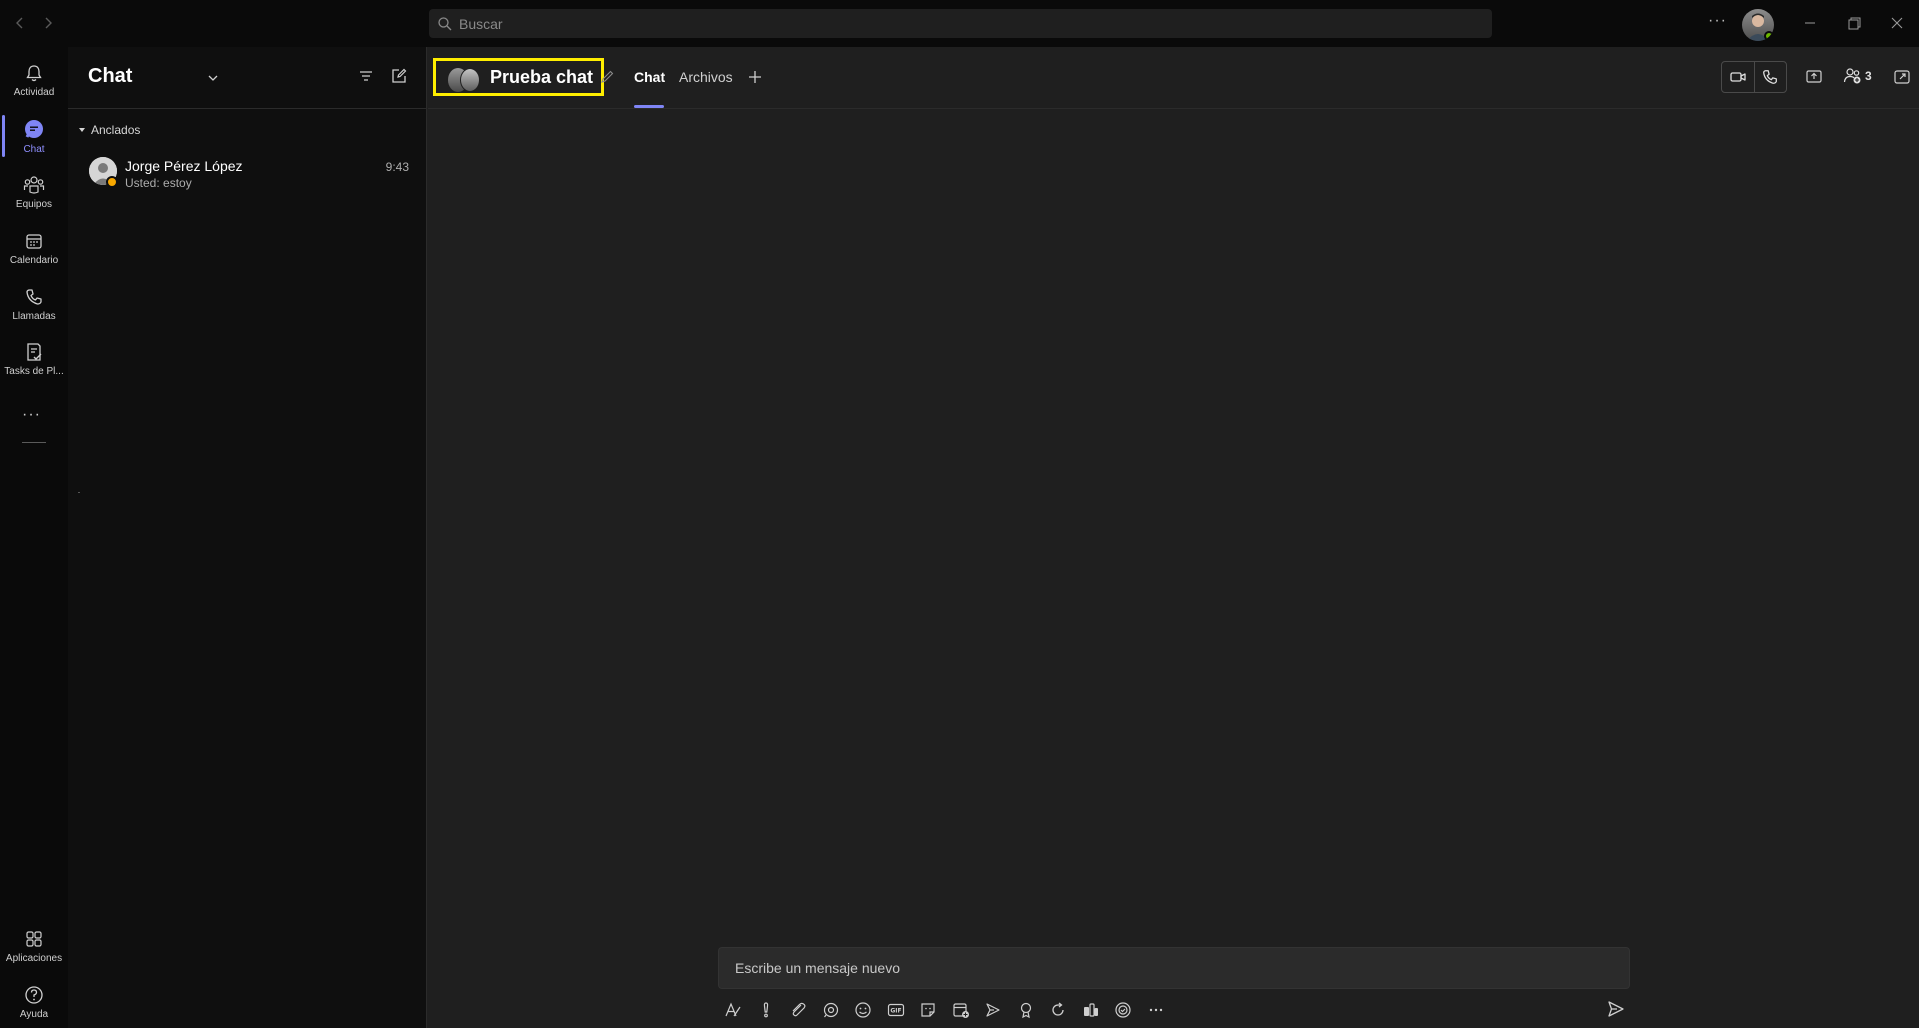 The width and height of the screenshot is (1919, 1028). I want to click on participants-button: 3, so click(1857, 76).